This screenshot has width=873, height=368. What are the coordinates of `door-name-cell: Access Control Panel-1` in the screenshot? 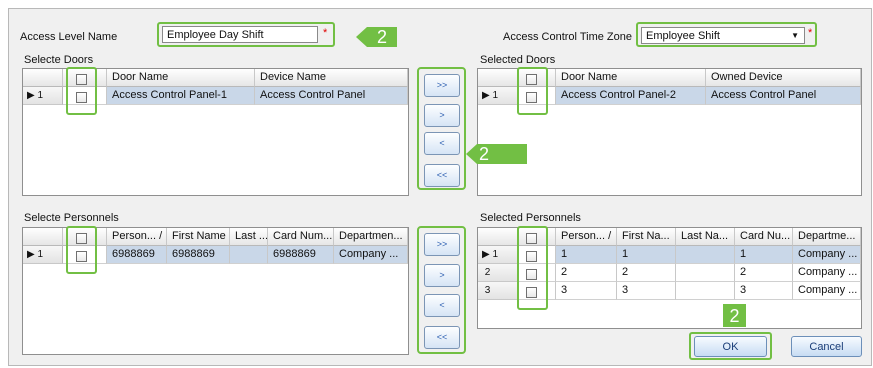 It's located at (181, 96).